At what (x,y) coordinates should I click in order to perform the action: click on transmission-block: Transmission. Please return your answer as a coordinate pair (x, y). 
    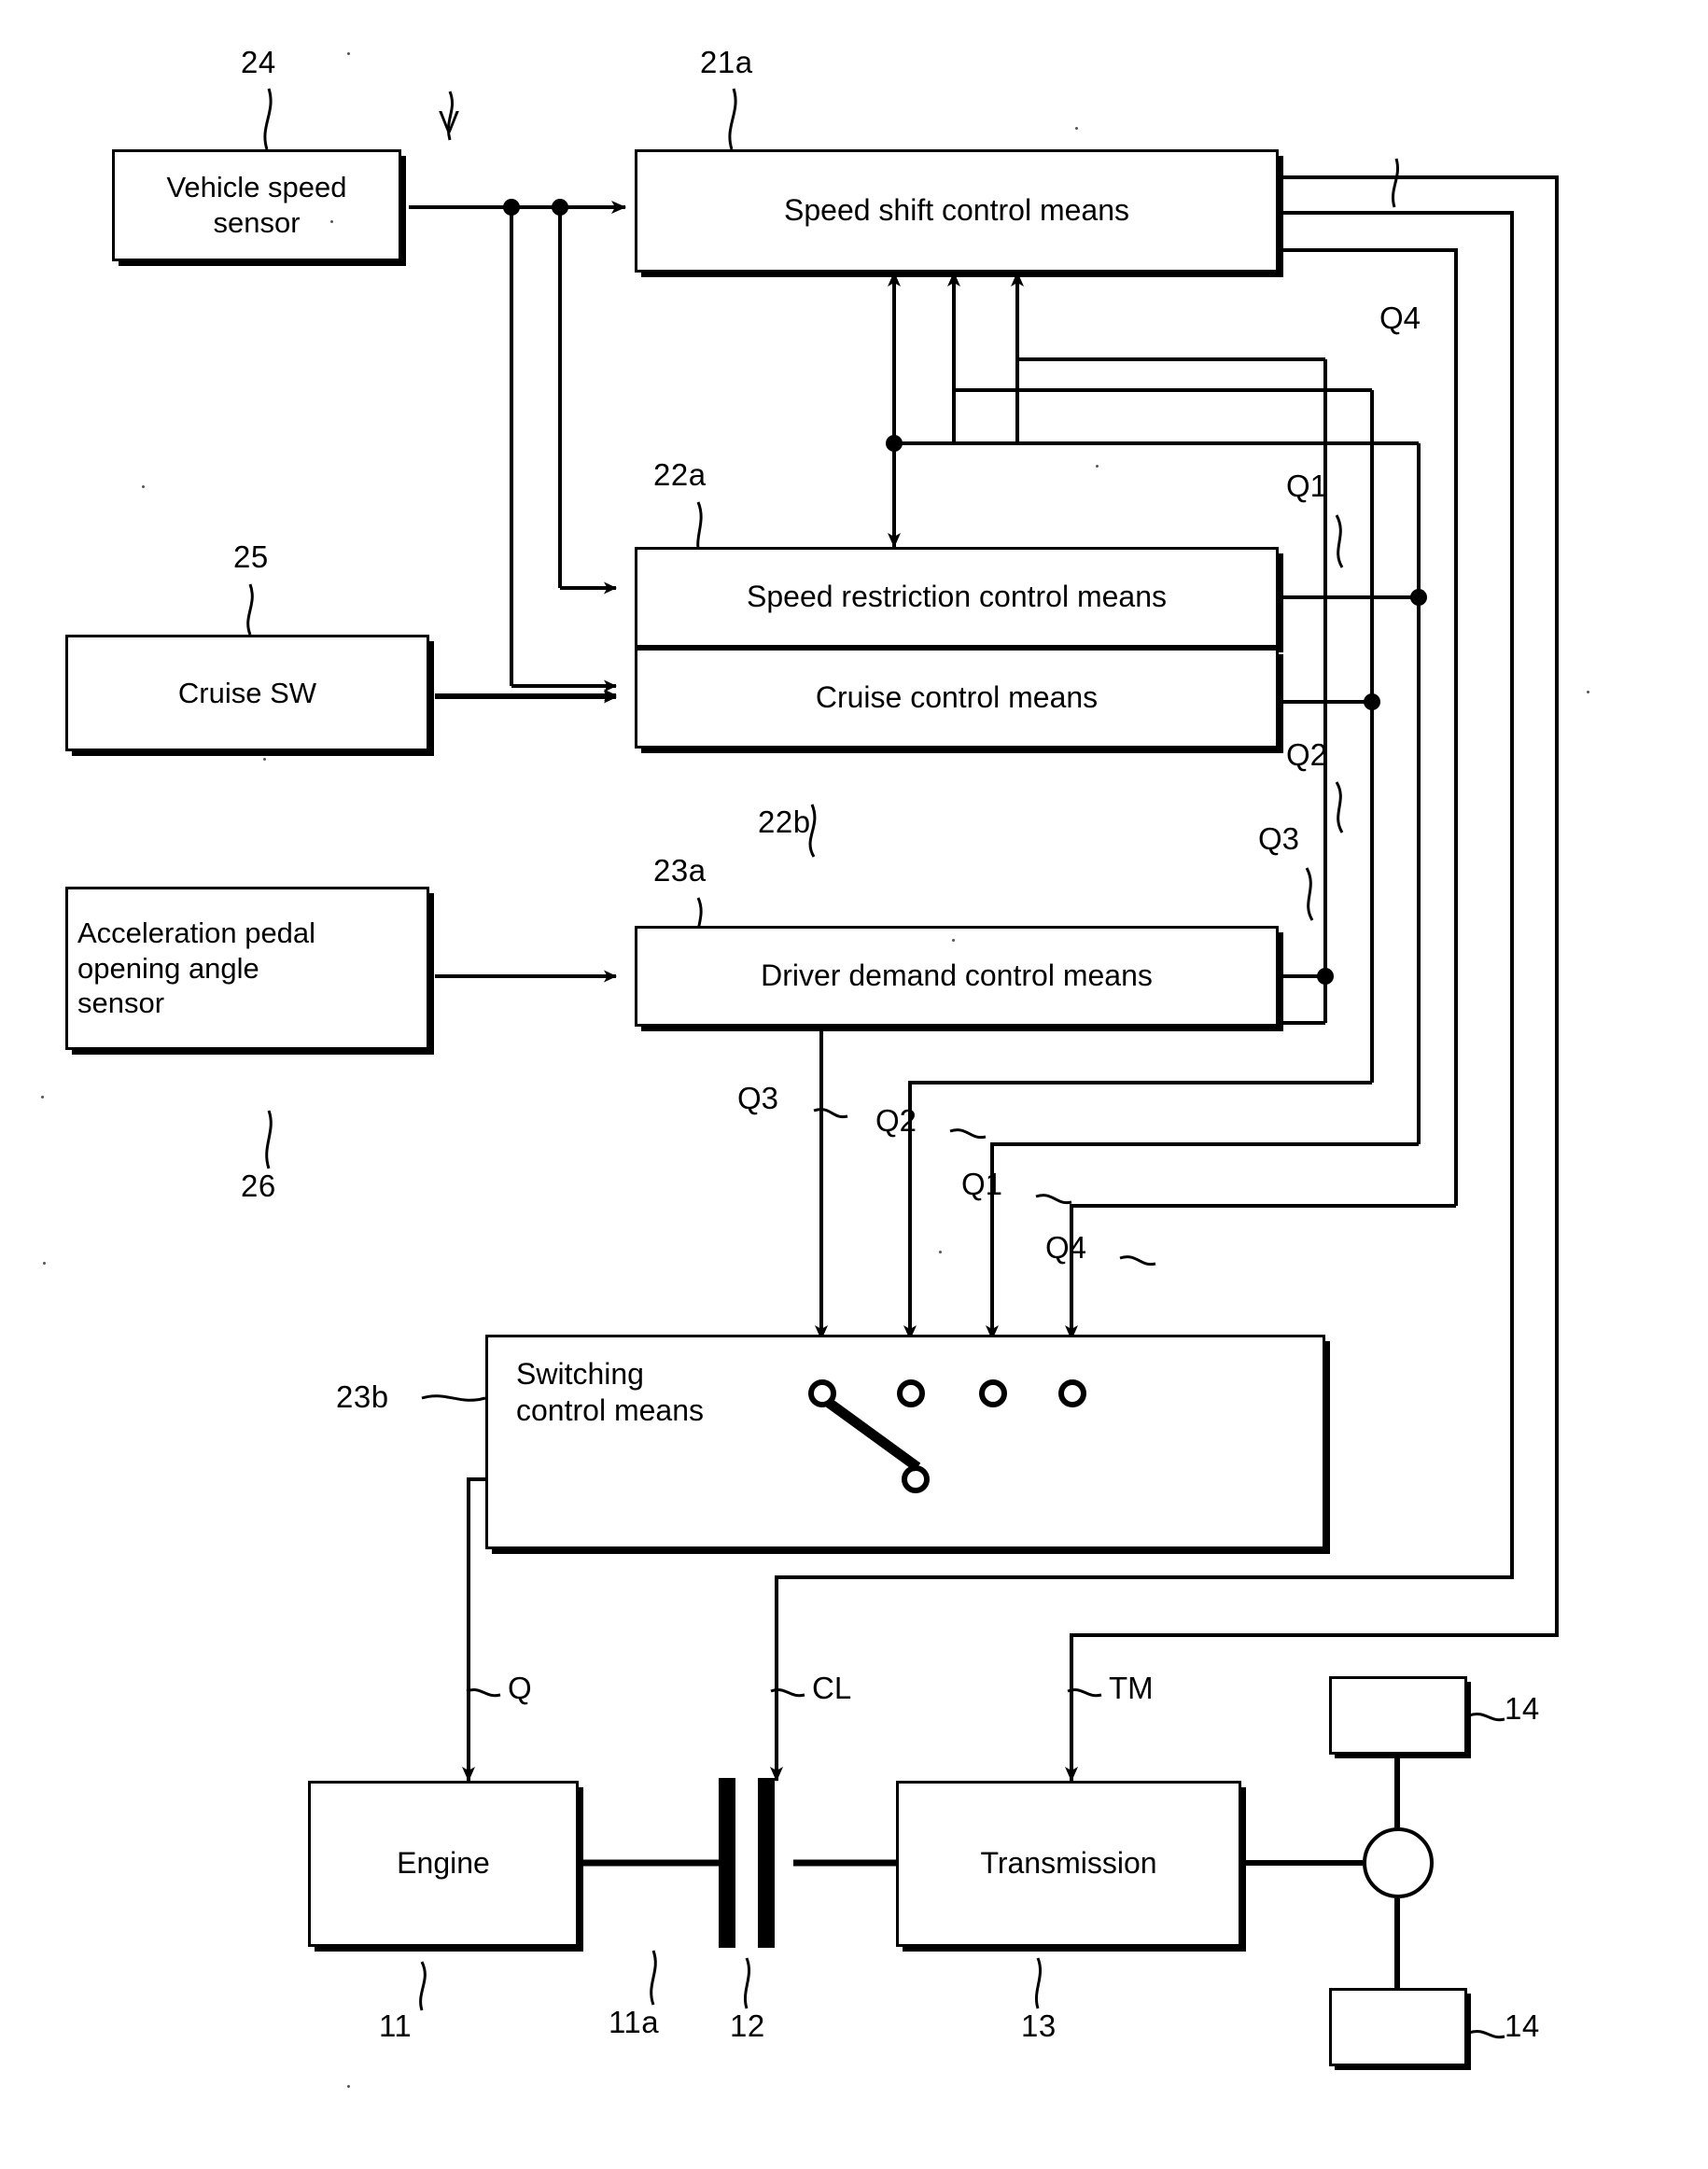
    Looking at the image, I should click on (1068, 1864).